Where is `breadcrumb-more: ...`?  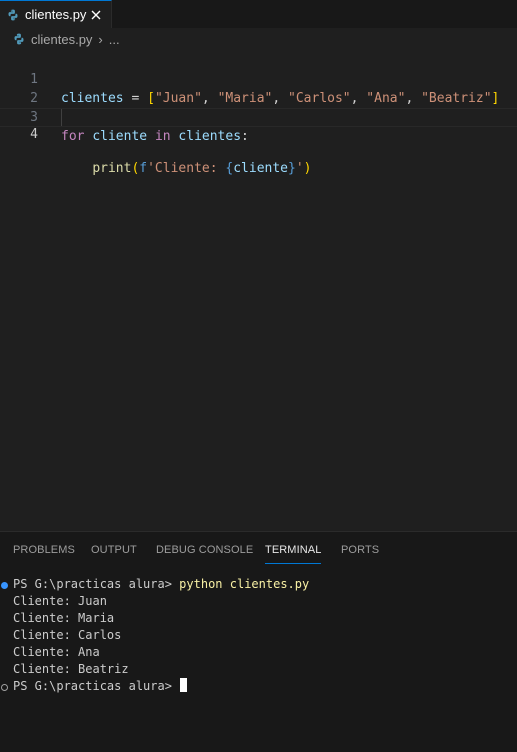 breadcrumb-more: ... is located at coordinates (114, 39).